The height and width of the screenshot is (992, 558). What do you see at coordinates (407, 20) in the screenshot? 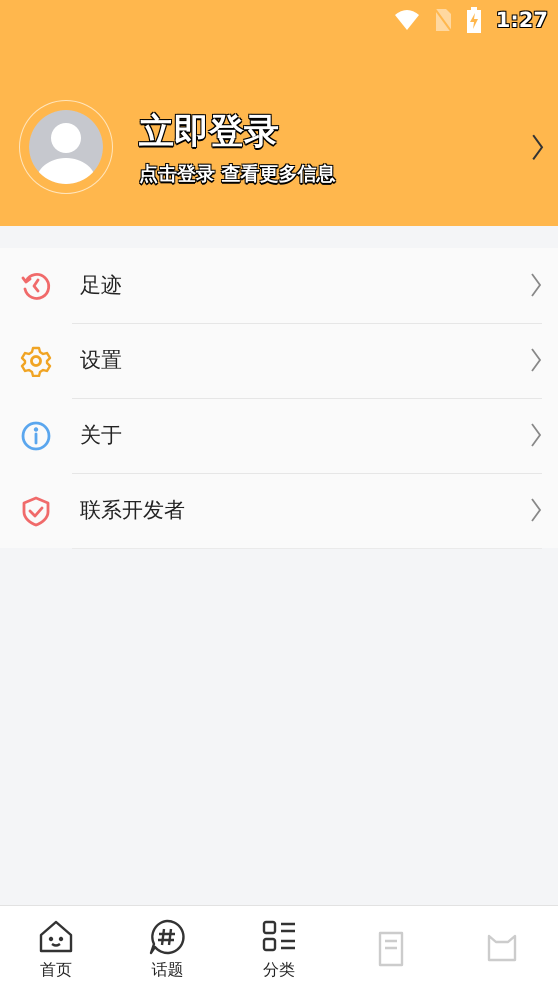
I see `wifi-icon` at bounding box center [407, 20].